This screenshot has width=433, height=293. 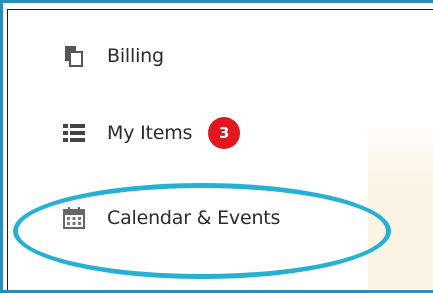 I want to click on calendar-icon, so click(x=74, y=218).